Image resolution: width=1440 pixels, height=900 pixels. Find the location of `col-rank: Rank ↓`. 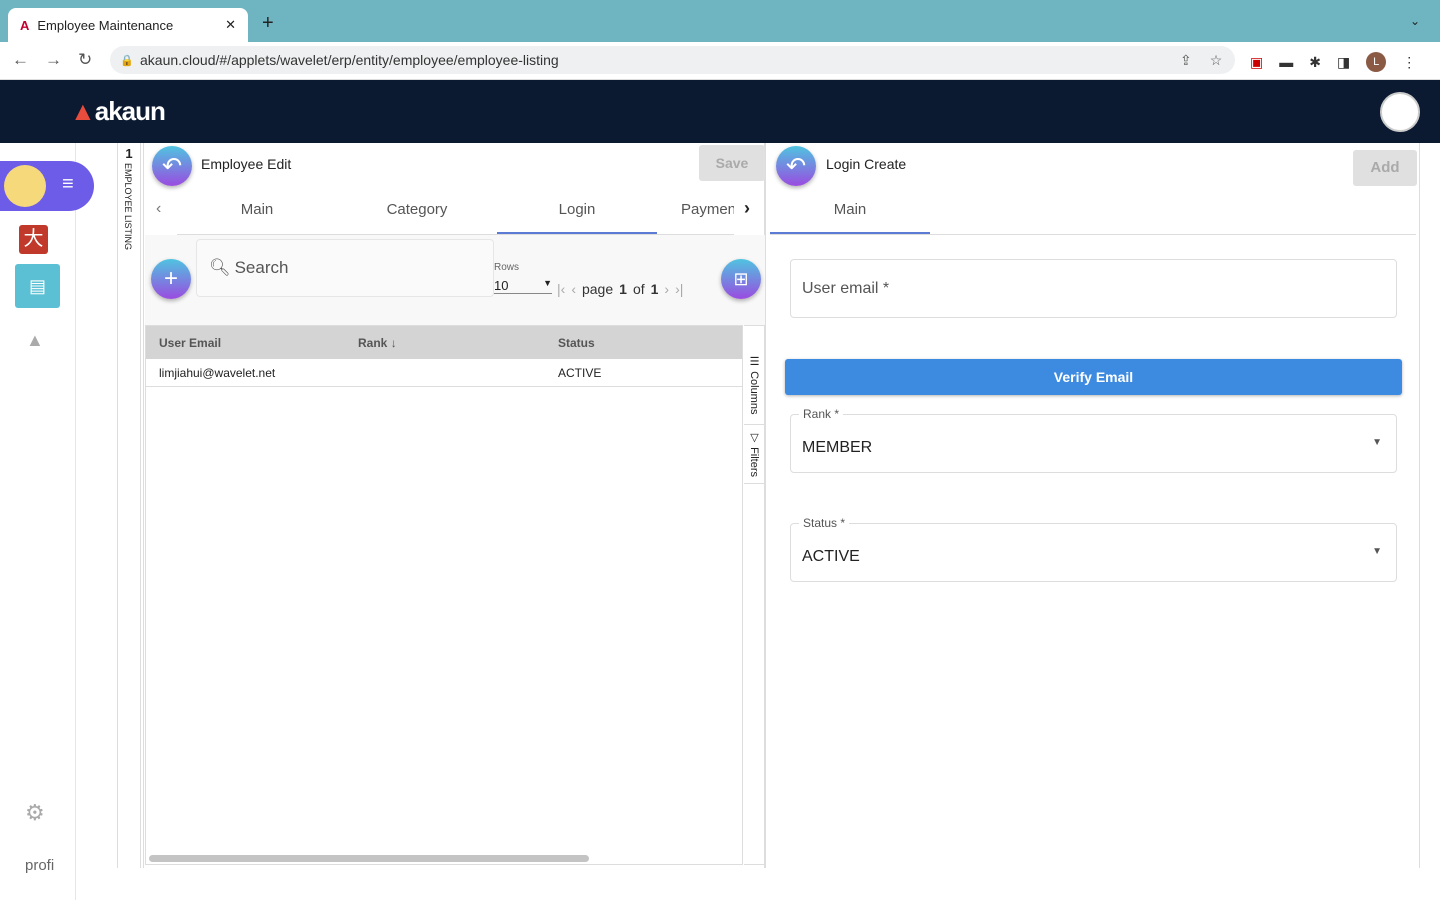

col-rank: Rank ↓ is located at coordinates (446, 343).